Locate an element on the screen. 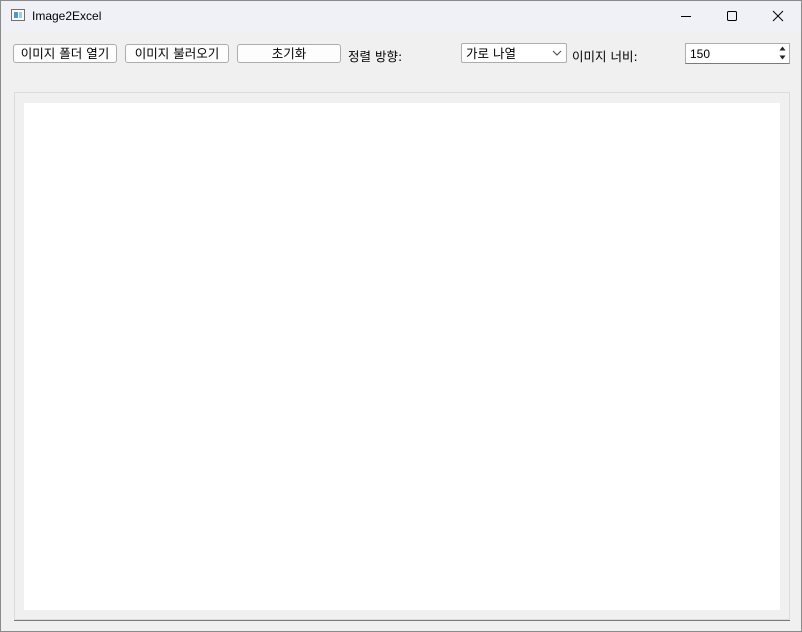  spin-up-button is located at coordinates (782, 49).